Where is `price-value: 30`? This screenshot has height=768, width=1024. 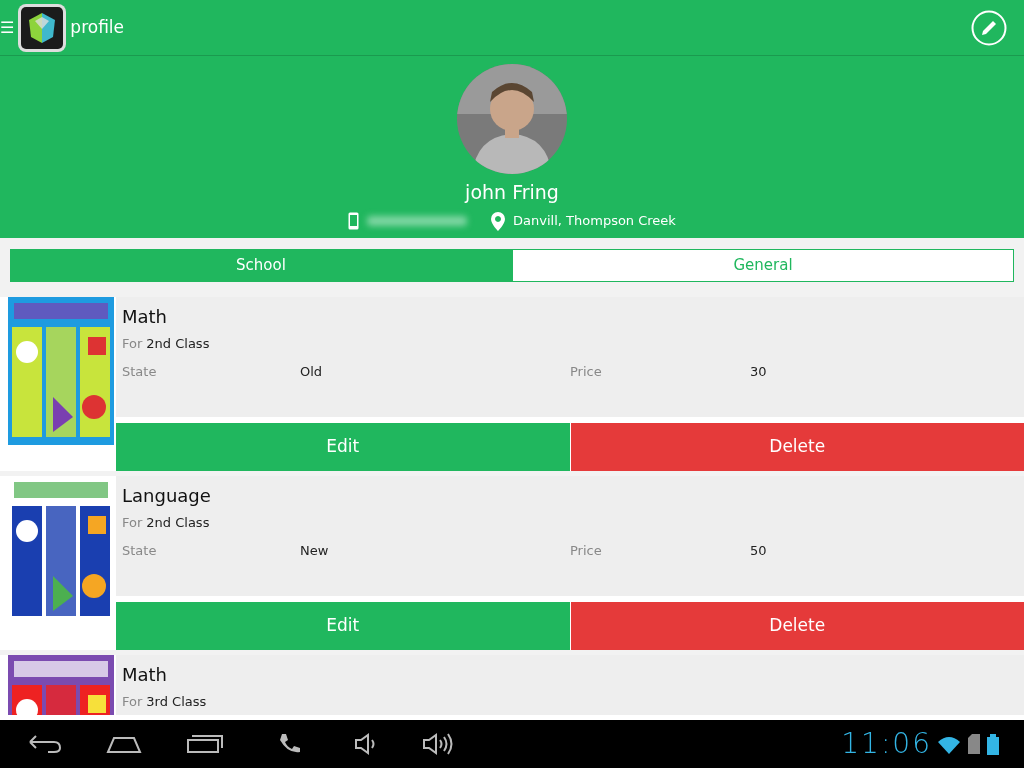 price-value: 30 is located at coordinates (758, 371).